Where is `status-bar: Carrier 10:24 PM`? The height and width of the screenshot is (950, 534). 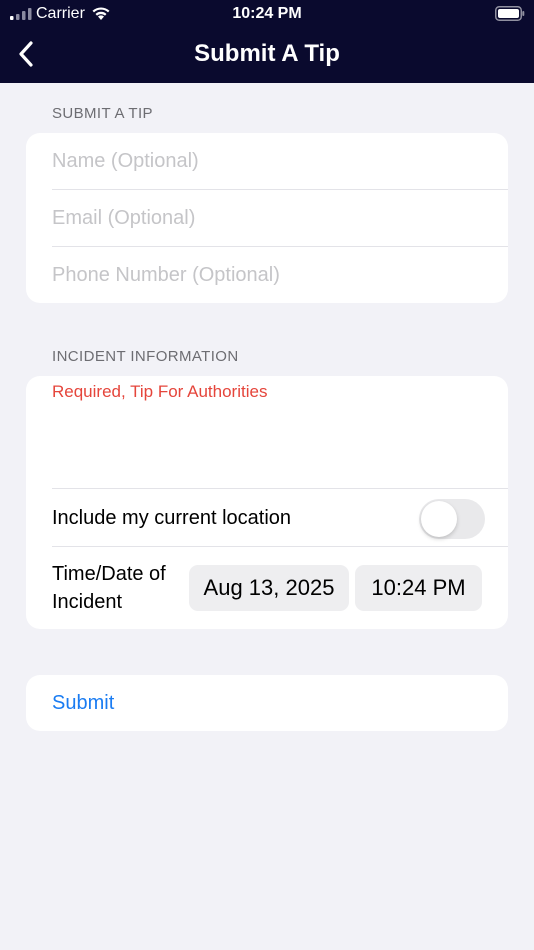
status-bar: Carrier 10:24 PM is located at coordinates (267, 14).